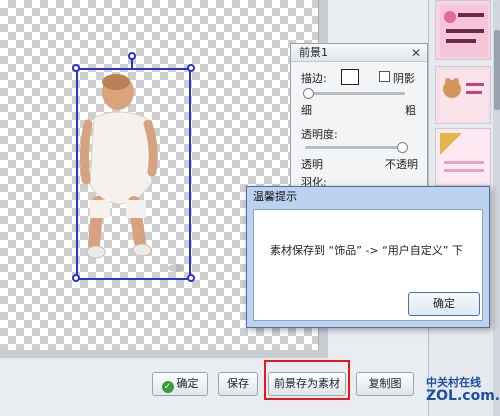 This screenshot has height=416, width=500. I want to click on zol-watermark: 中关村在线 ZOL.com.cn, so click(457, 395).